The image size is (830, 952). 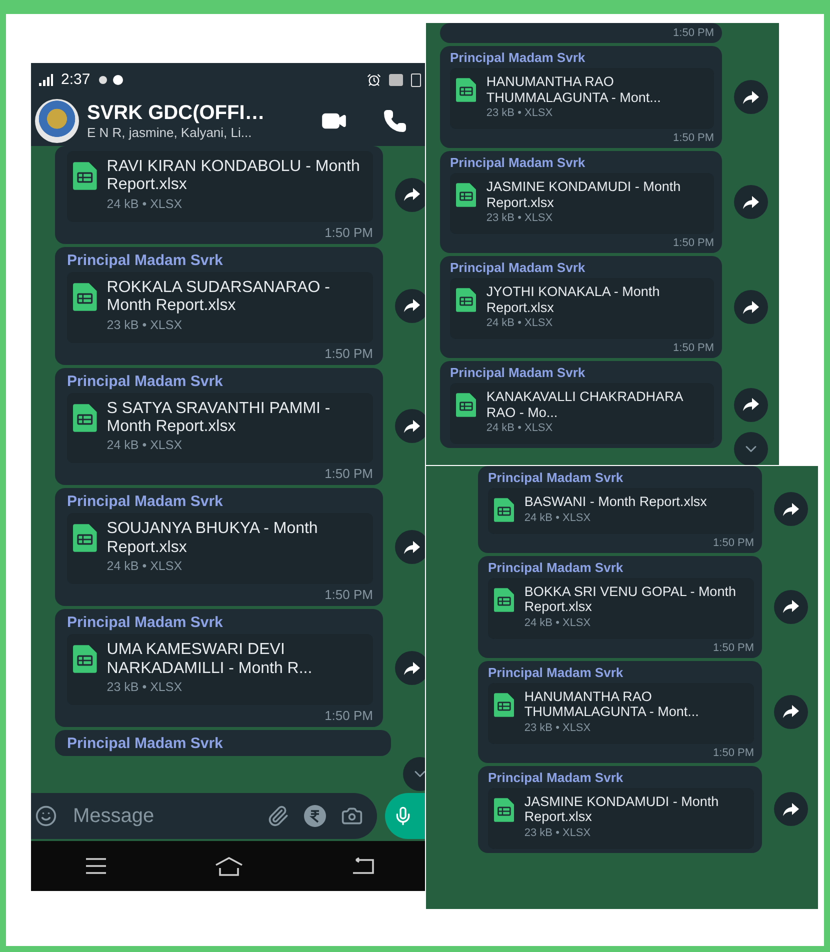 I want to click on message-bubble: Principal Madam Svrk JYOTHI KONAKALA - Month Report.xlsx 24 kB • XLSX 1:50 PM, so click(x=581, y=307).